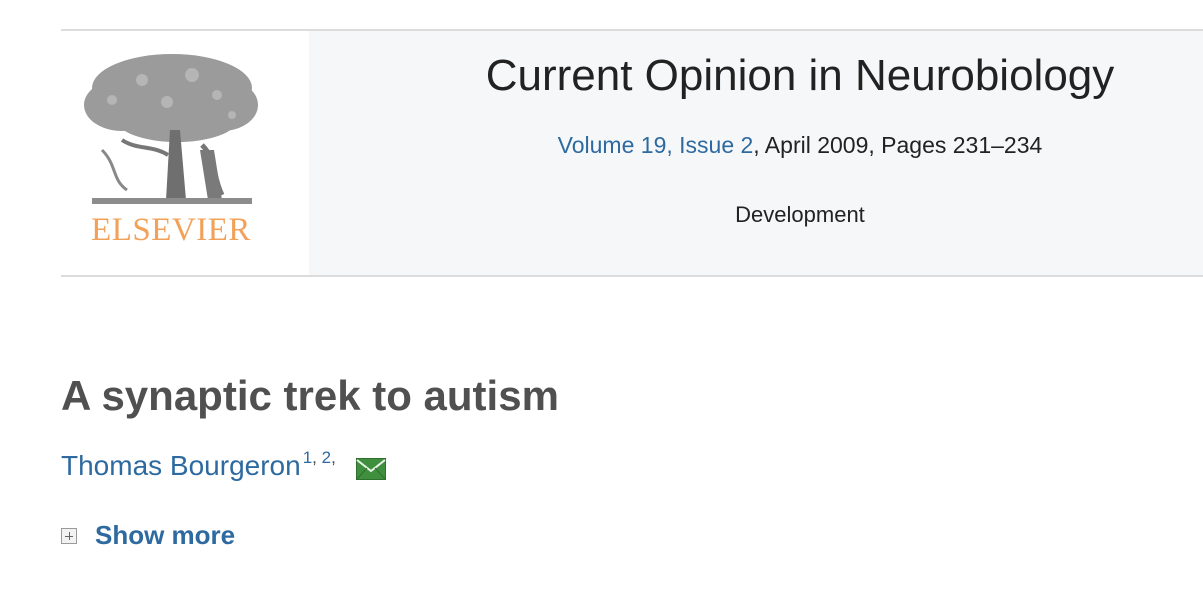 The image size is (1203, 591). What do you see at coordinates (370, 471) in the screenshot?
I see `envelope-icon` at bounding box center [370, 471].